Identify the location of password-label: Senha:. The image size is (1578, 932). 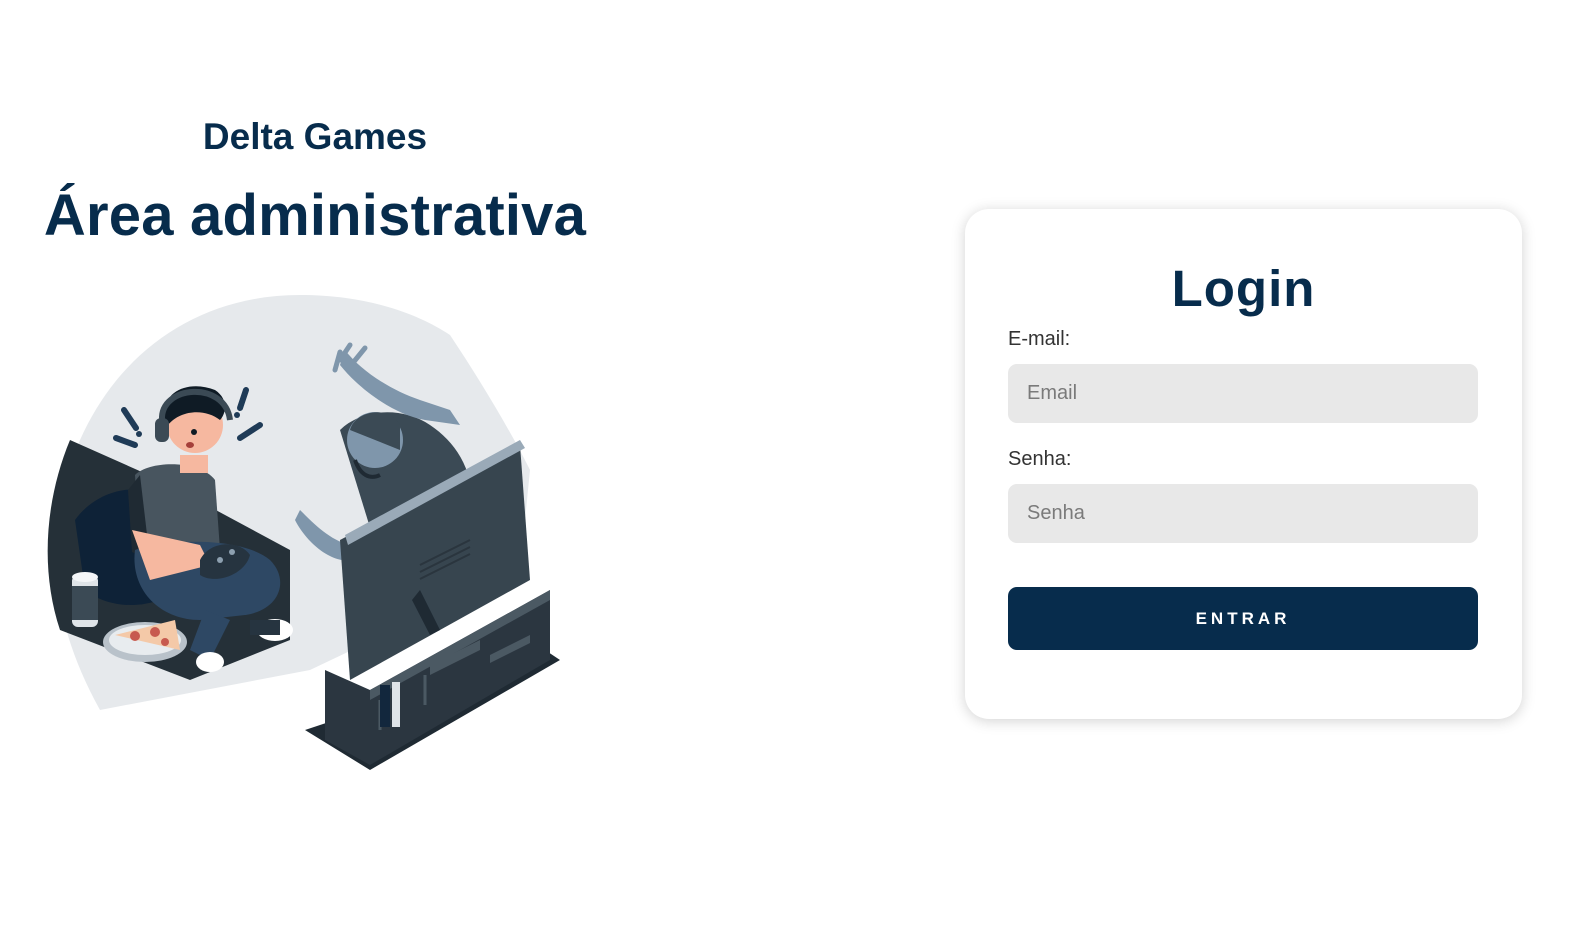
(1040, 459).